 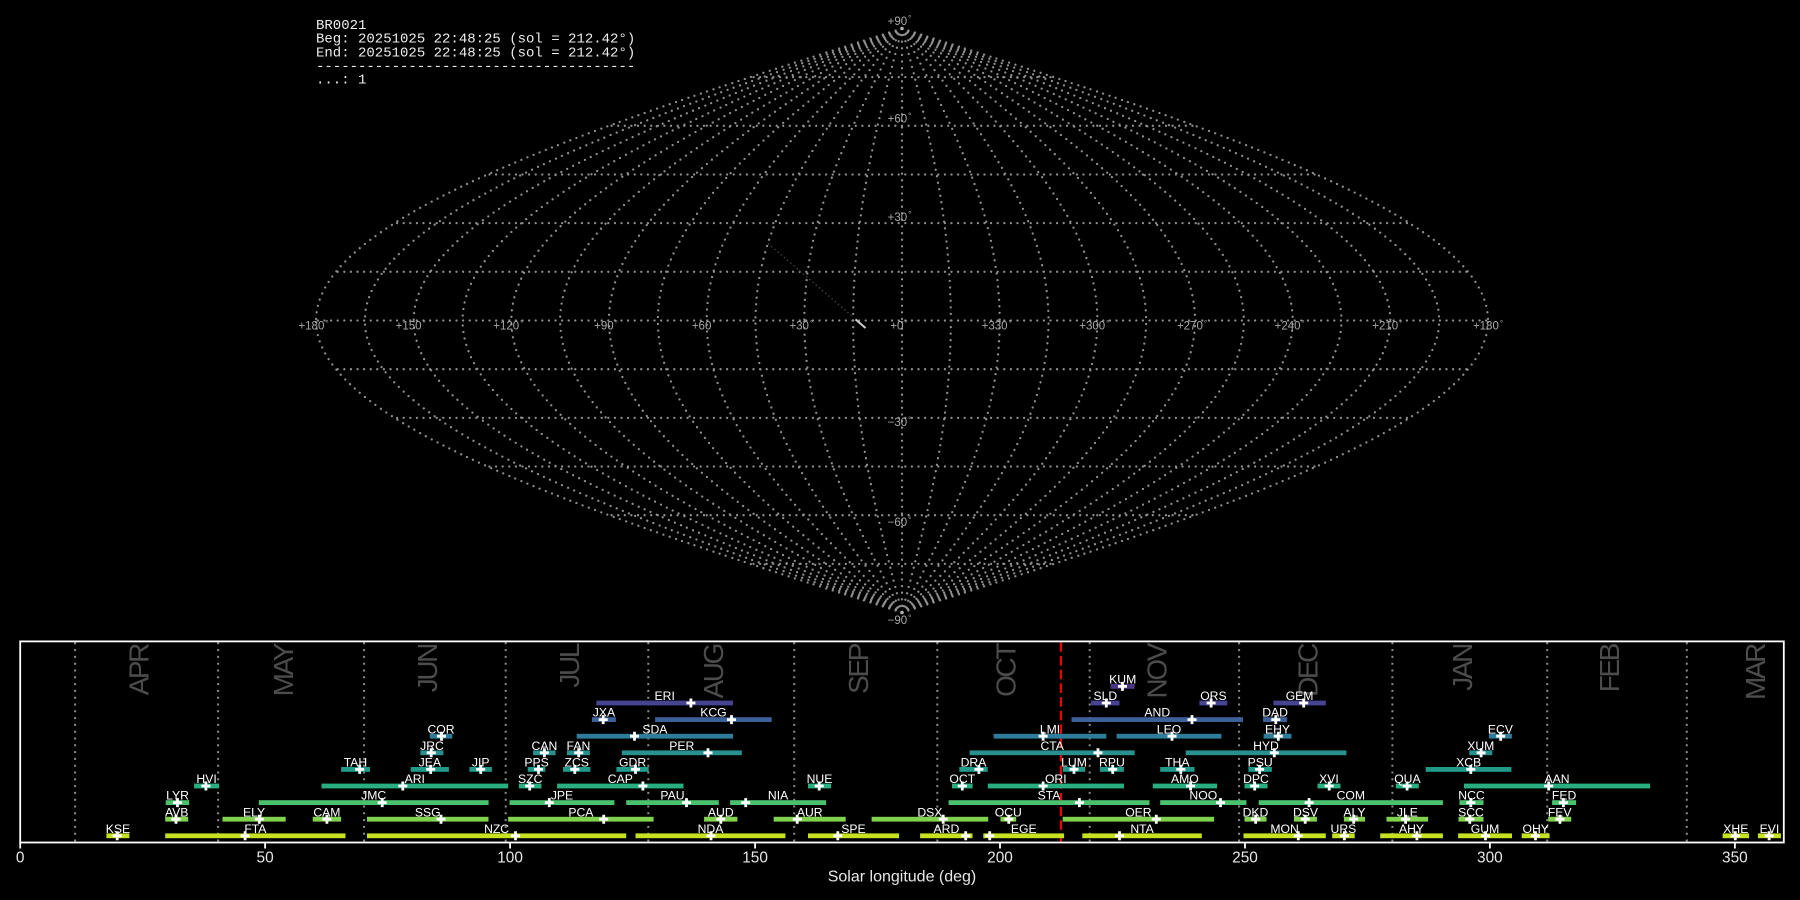 What do you see at coordinates (1050, 796) in the screenshot?
I see `svg-text: STA` at bounding box center [1050, 796].